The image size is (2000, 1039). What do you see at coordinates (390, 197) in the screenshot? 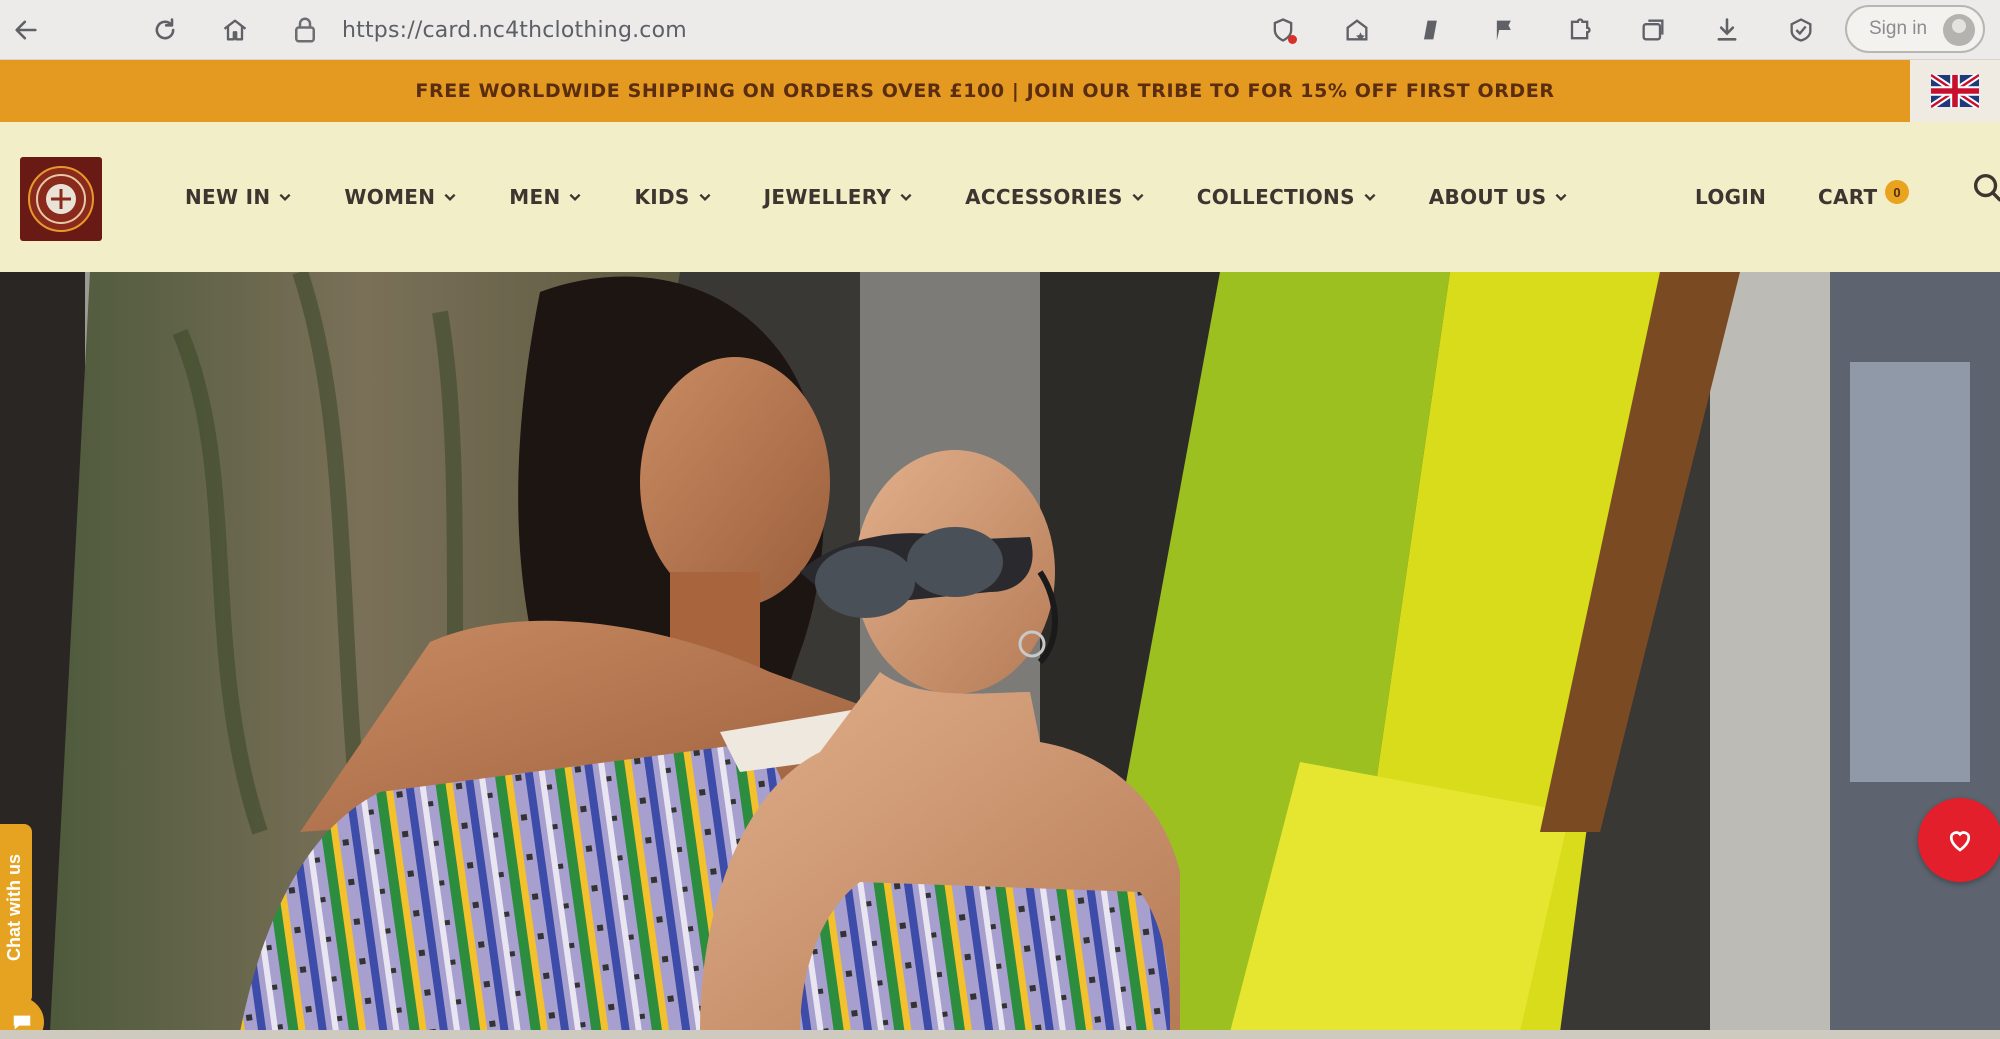
I see `nav-women-label: WOMEN` at bounding box center [390, 197].